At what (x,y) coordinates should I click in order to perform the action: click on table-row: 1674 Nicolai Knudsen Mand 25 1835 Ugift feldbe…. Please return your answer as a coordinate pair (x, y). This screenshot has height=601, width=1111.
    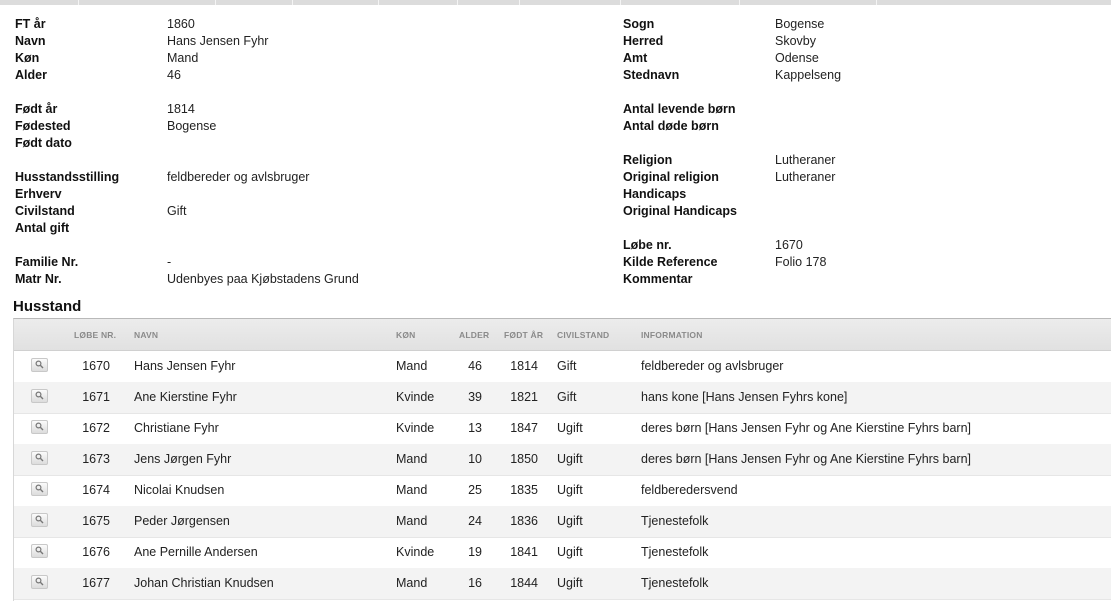
    Looking at the image, I should click on (562, 491).